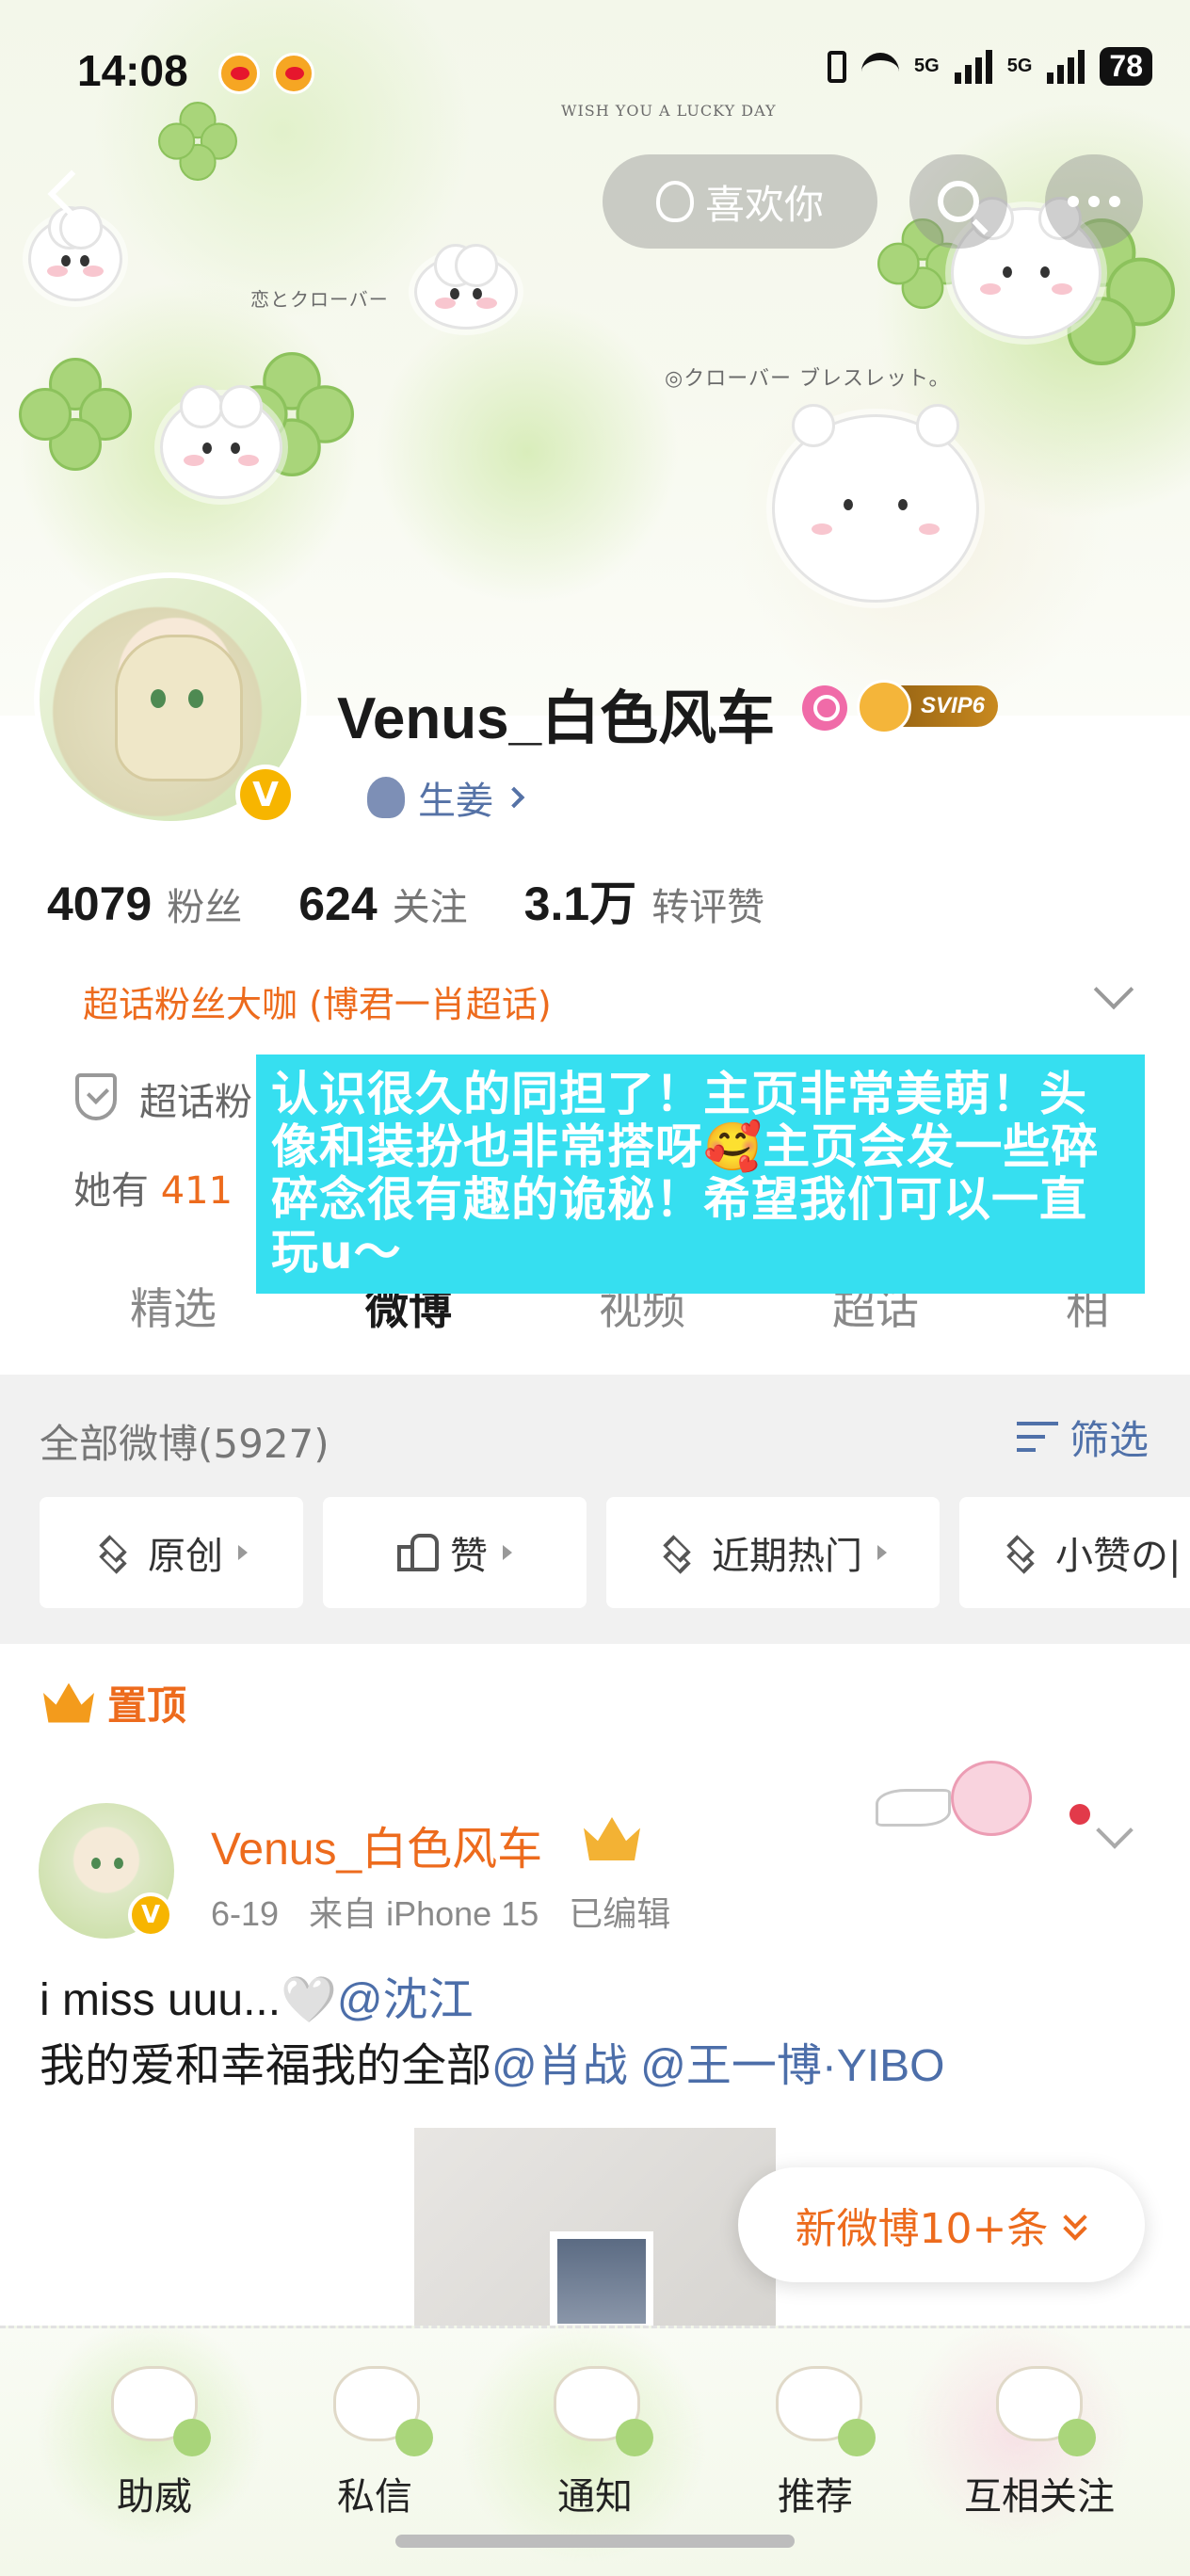 This screenshot has width=1190, height=2576. I want to click on bottom-label-cheer: 助威, so click(154, 2493).